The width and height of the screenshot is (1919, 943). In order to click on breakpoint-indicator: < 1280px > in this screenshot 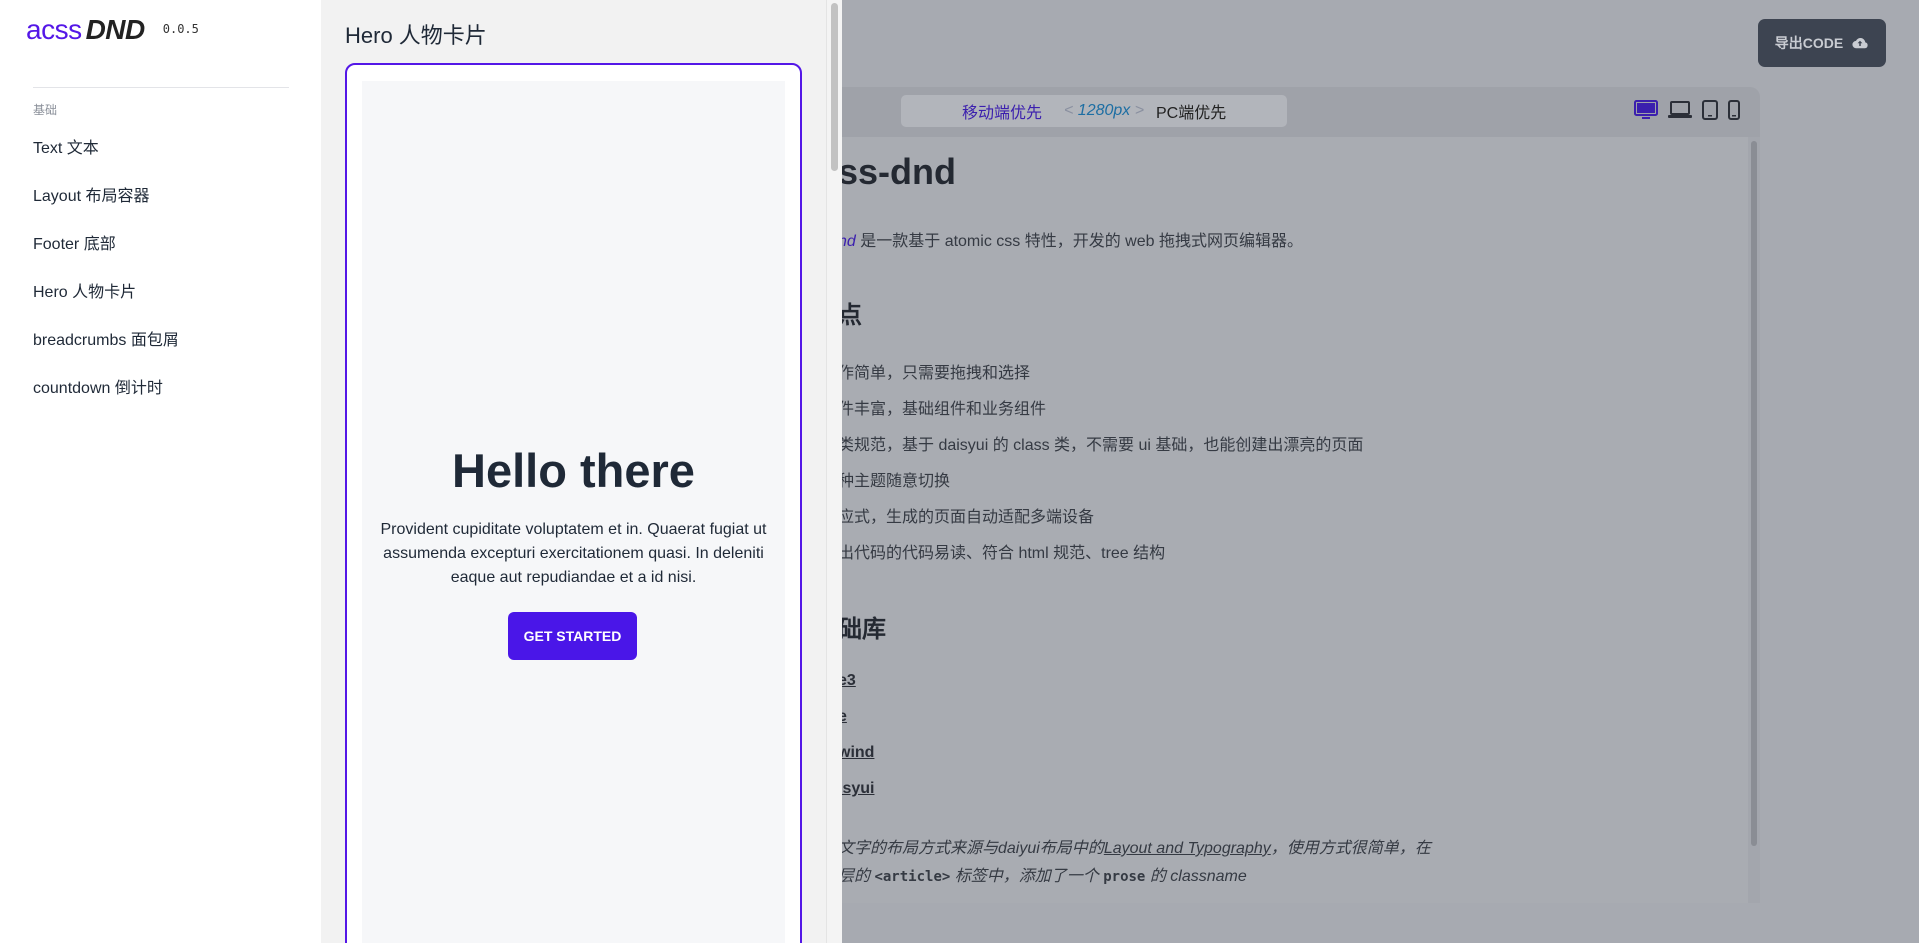, I will do `click(1104, 111)`.